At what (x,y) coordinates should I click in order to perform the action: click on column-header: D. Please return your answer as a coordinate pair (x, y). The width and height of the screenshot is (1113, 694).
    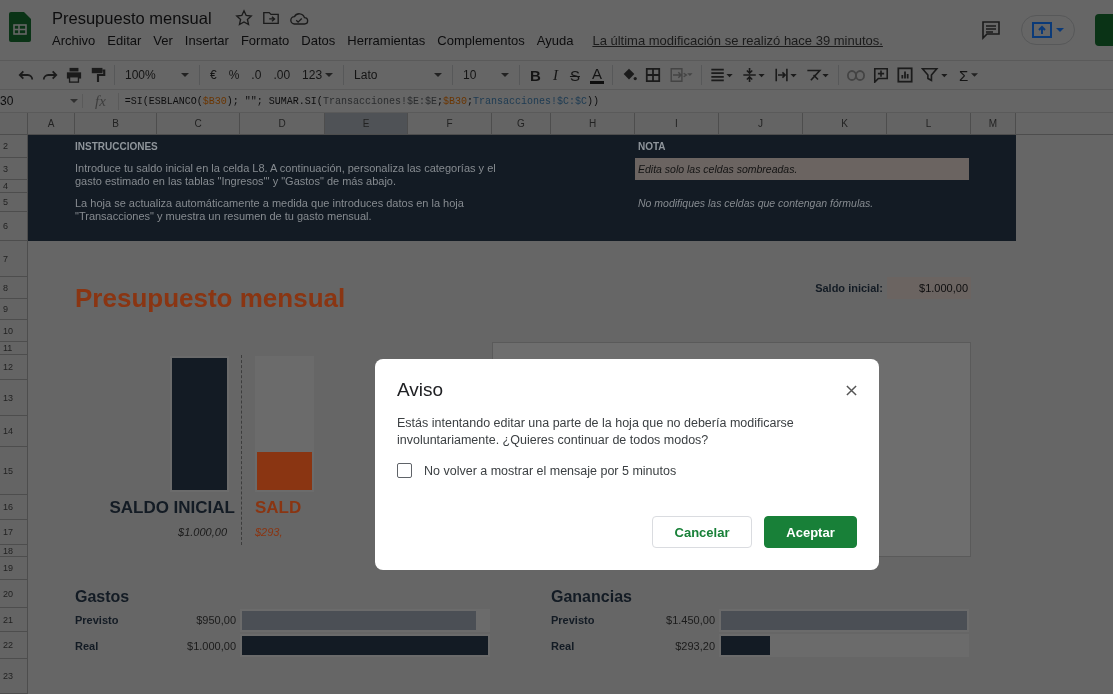
    Looking at the image, I should click on (282, 124).